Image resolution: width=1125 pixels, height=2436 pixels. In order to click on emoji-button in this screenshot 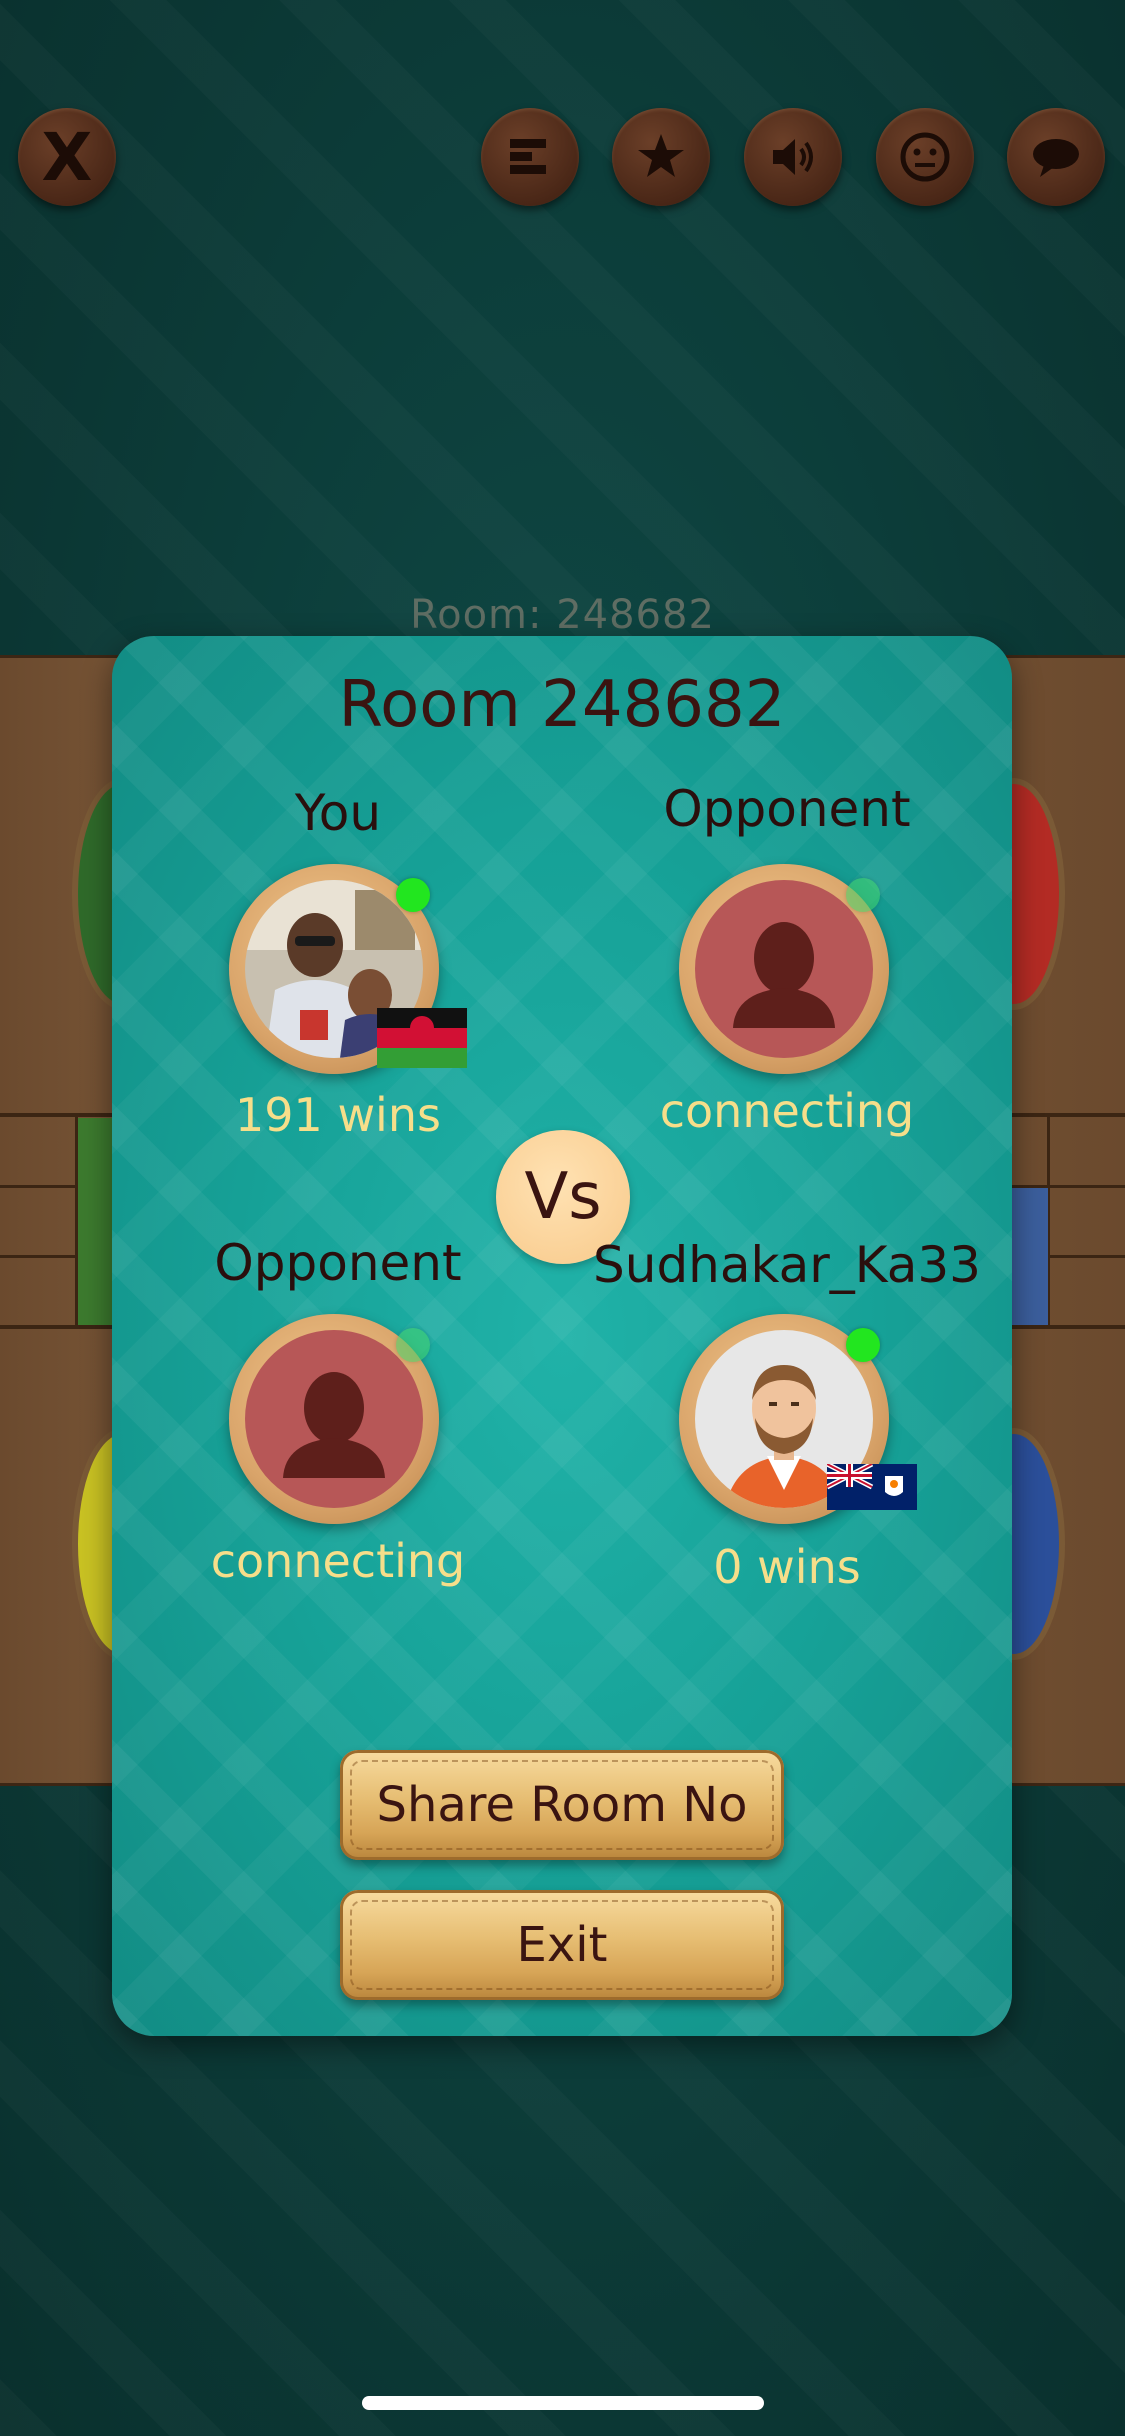, I will do `click(925, 157)`.